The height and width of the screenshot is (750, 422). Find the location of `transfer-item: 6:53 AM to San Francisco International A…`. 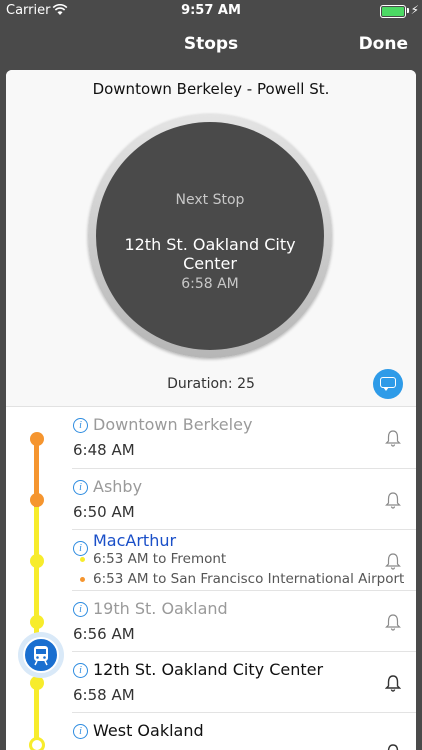

transfer-item: 6:53 AM to San Francisco International A… is located at coordinates (242, 579).